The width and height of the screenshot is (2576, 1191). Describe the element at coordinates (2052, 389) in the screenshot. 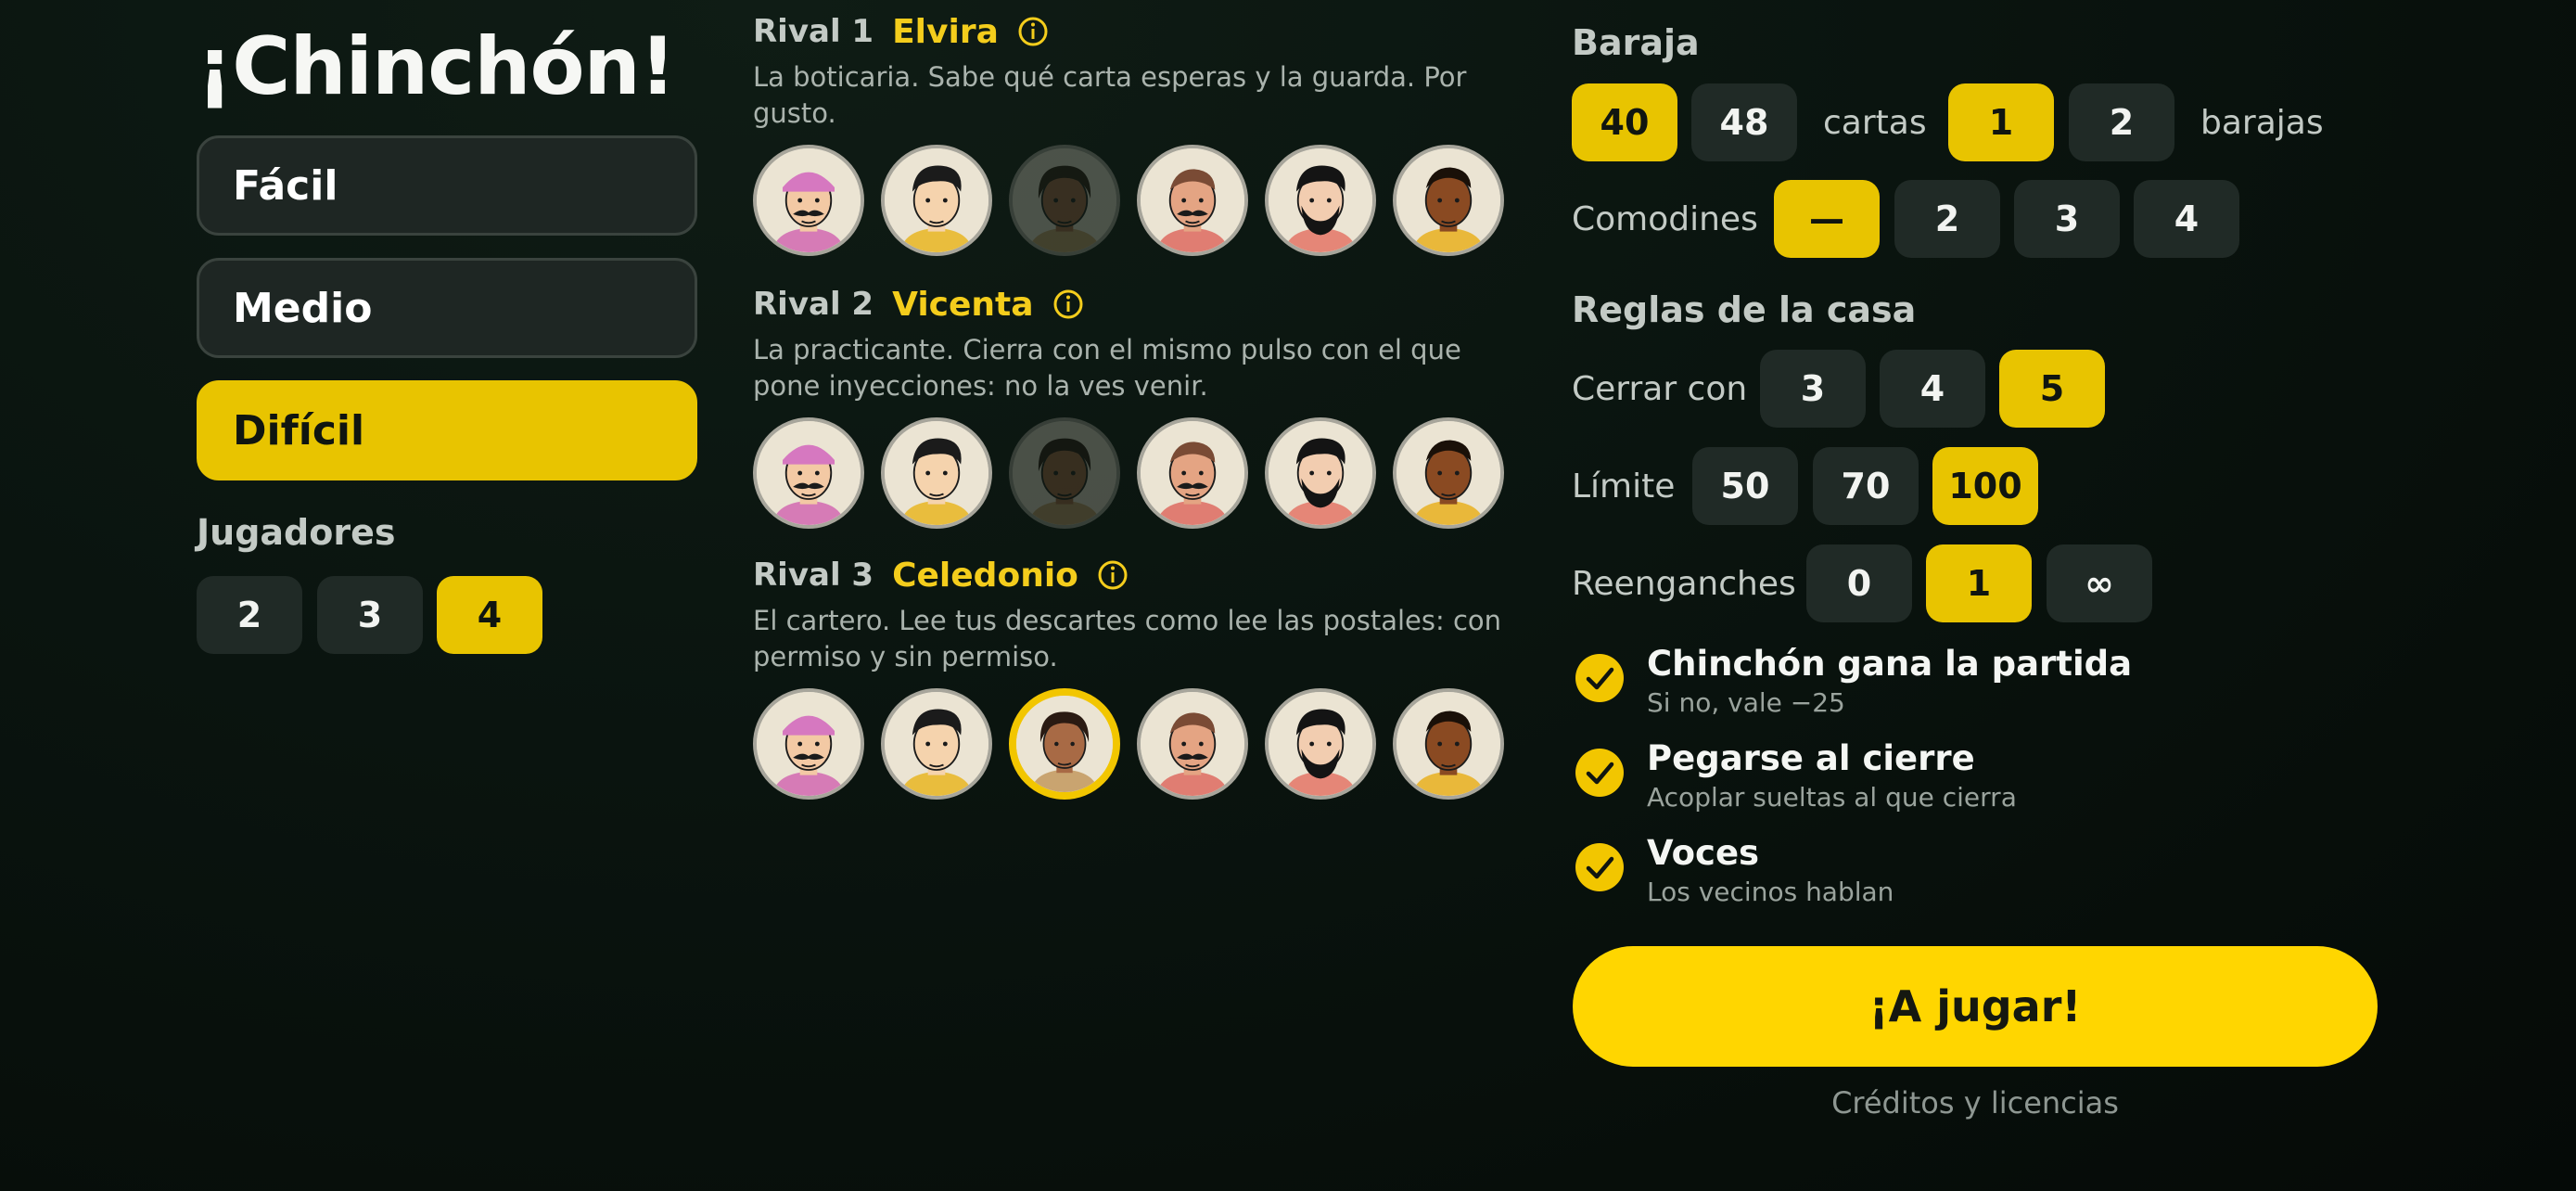

I see `close-with-option-5: 5` at that location.